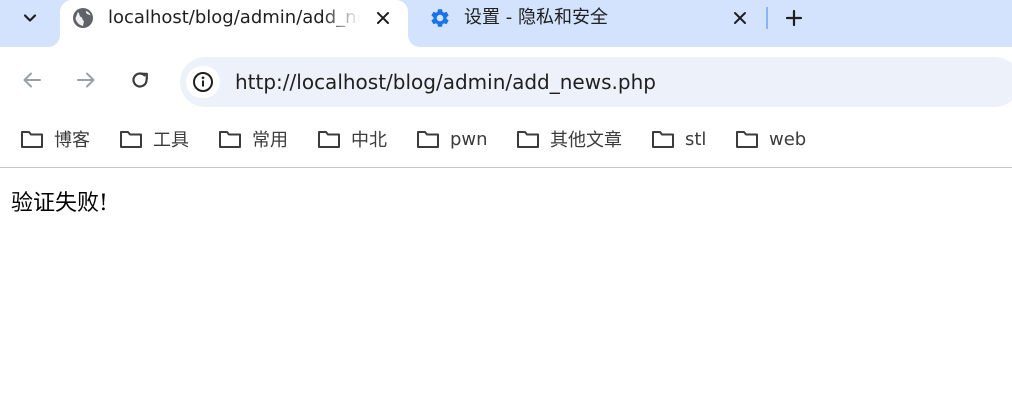 The height and width of the screenshot is (418, 1012). What do you see at coordinates (678, 139) in the screenshot?
I see `bookmark-folder: stl` at bounding box center [678, 139].